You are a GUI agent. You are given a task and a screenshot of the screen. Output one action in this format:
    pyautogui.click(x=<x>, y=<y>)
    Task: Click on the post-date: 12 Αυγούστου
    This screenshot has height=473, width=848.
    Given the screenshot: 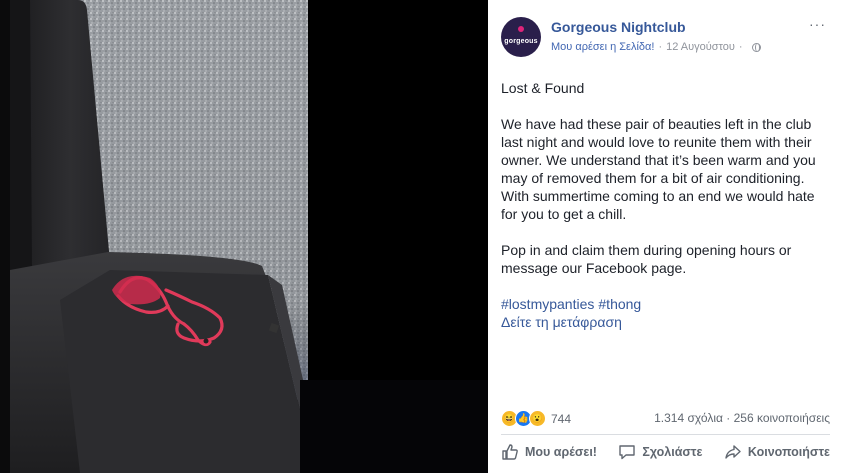 What is the action you would take?
    pyautogui.click(x=700, y=47)
    